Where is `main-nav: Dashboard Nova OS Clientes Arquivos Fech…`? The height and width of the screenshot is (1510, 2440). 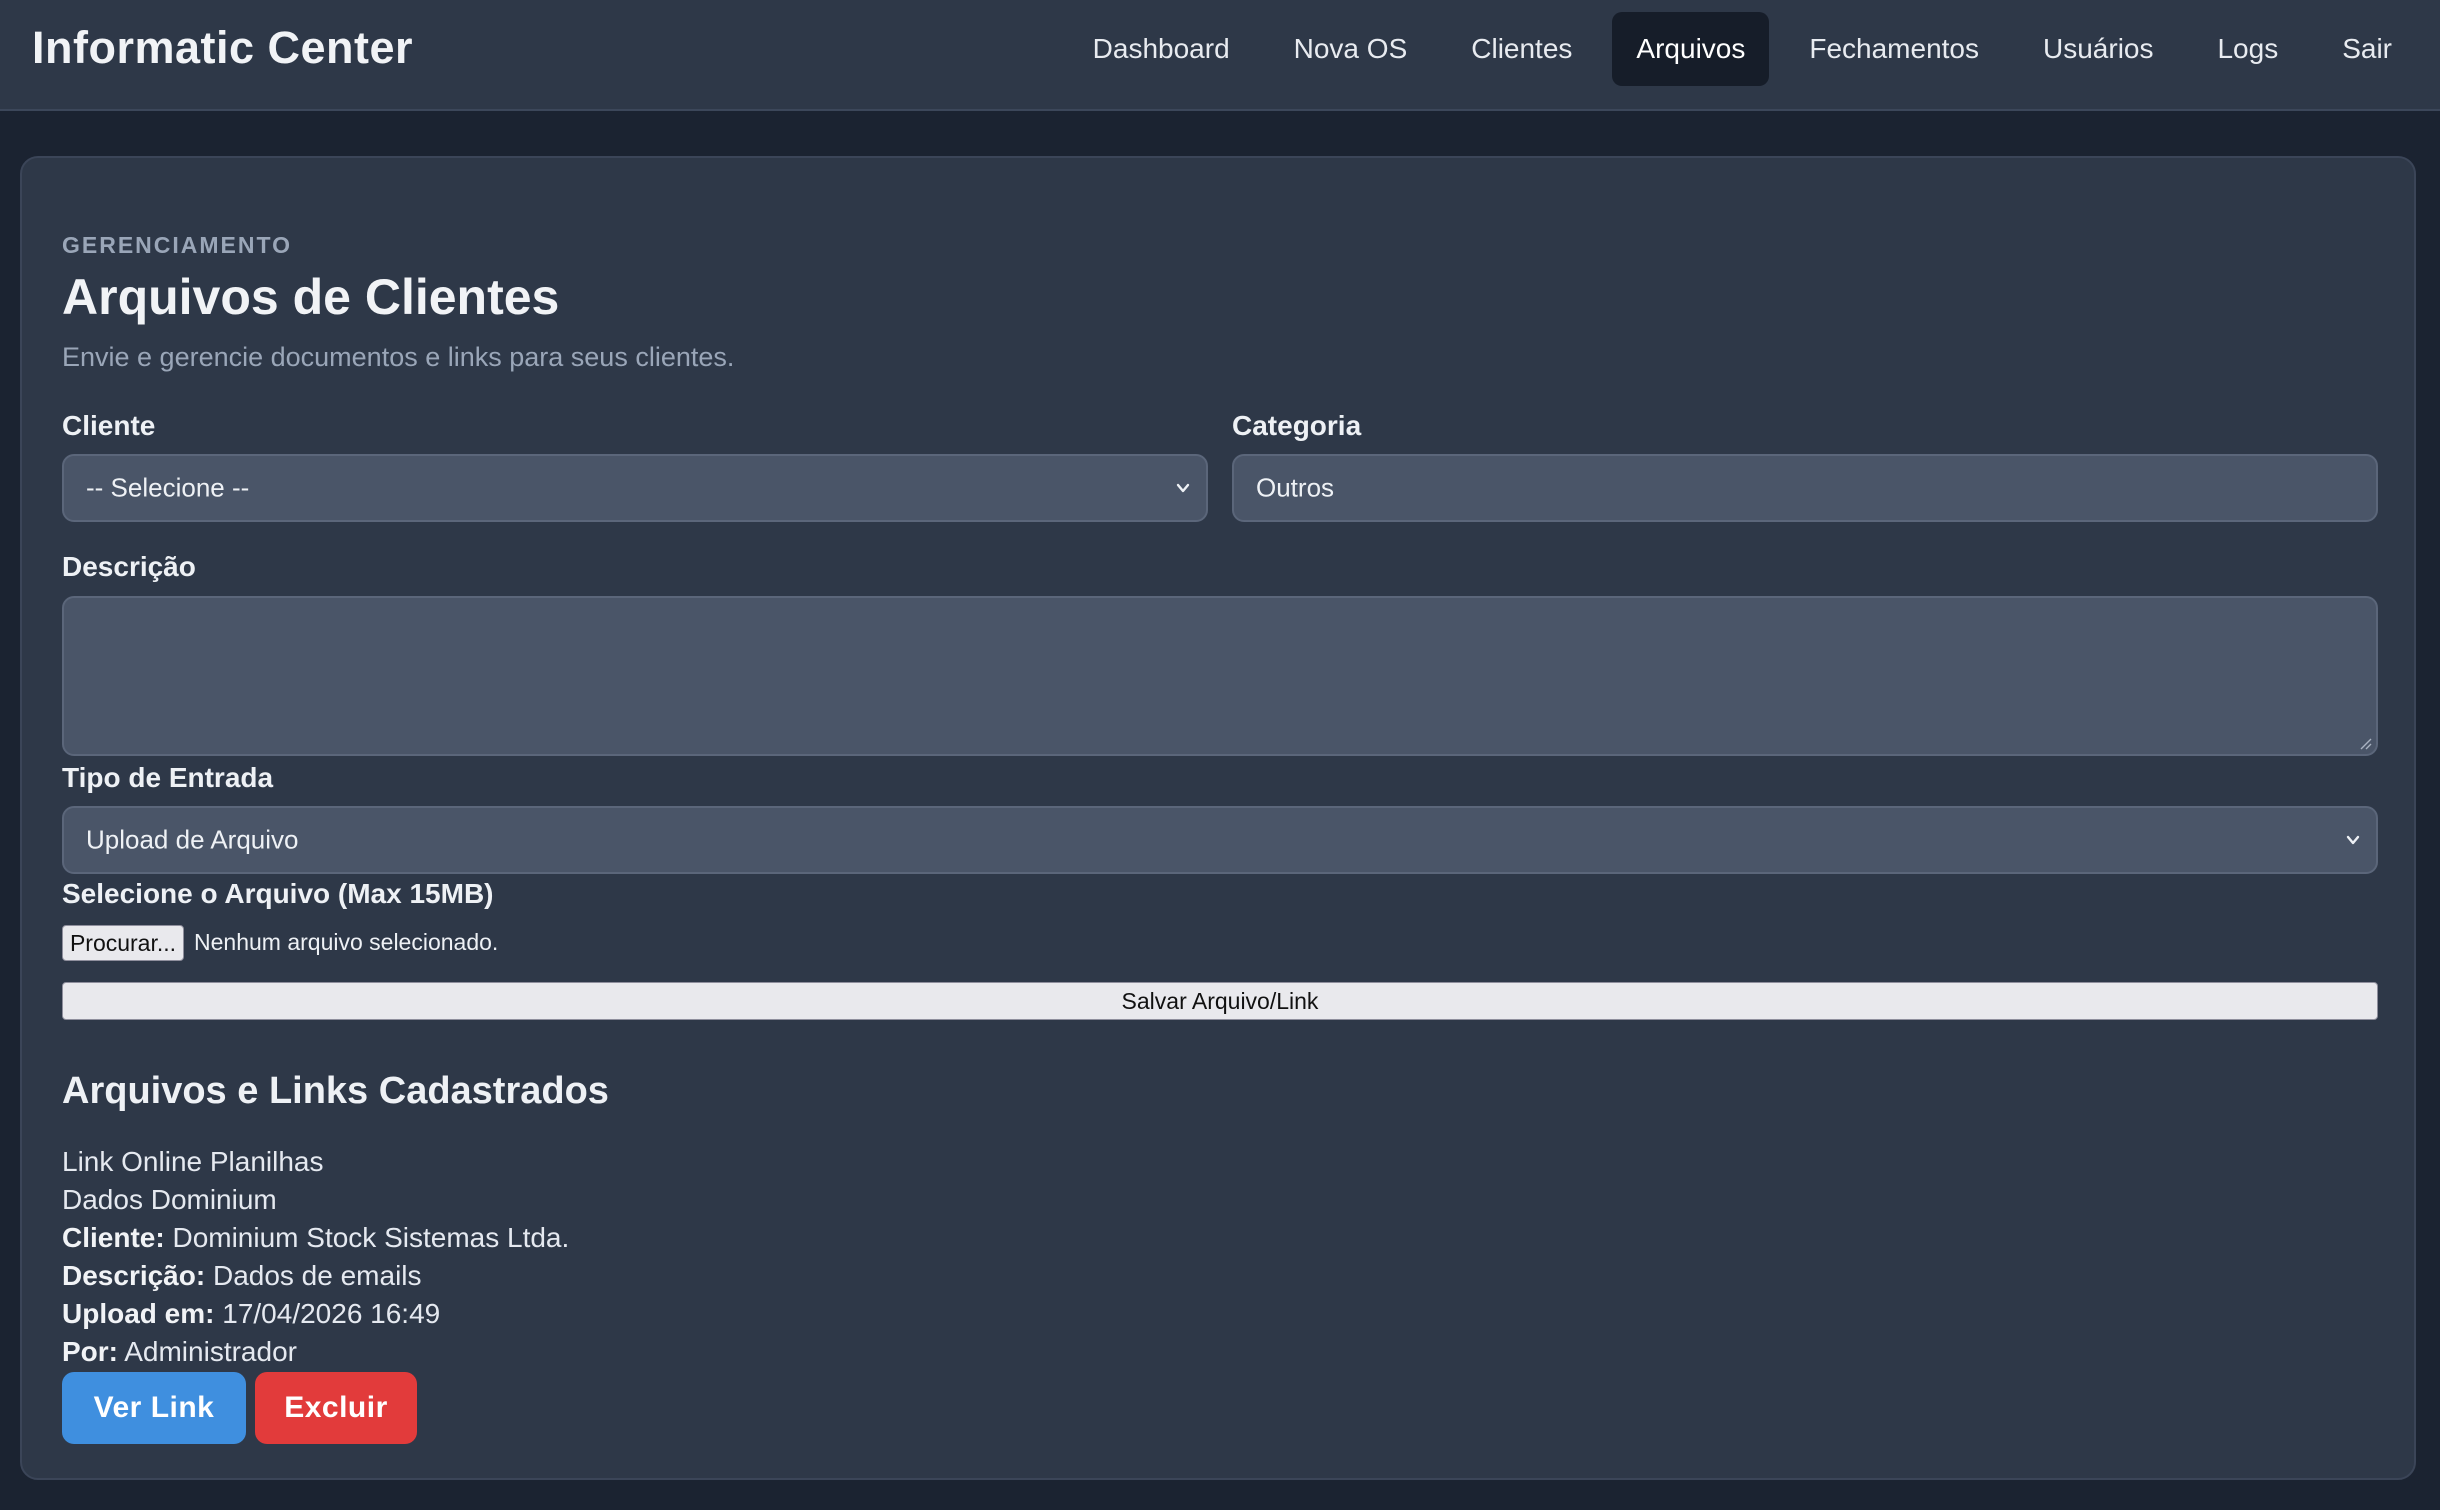 main-nav: Dashboard Nova OS Clientes Arquivos Fech… is located at coordinates (1734, 49).